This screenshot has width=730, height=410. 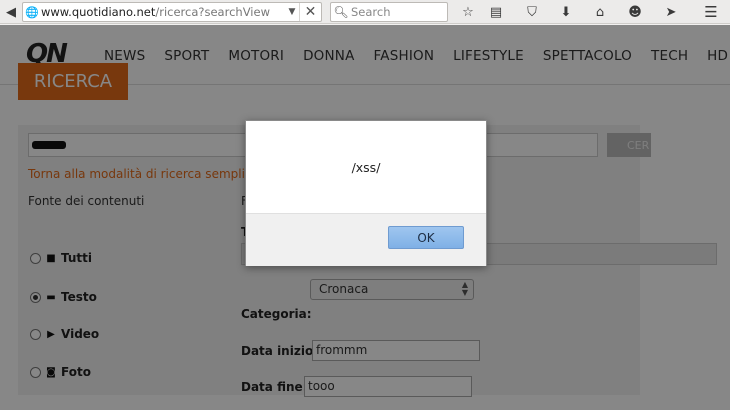 What do you see at coordinates (366, 167) in the screenshot?
I see `alert-message: /xss/` at bounding box center [366, 167].